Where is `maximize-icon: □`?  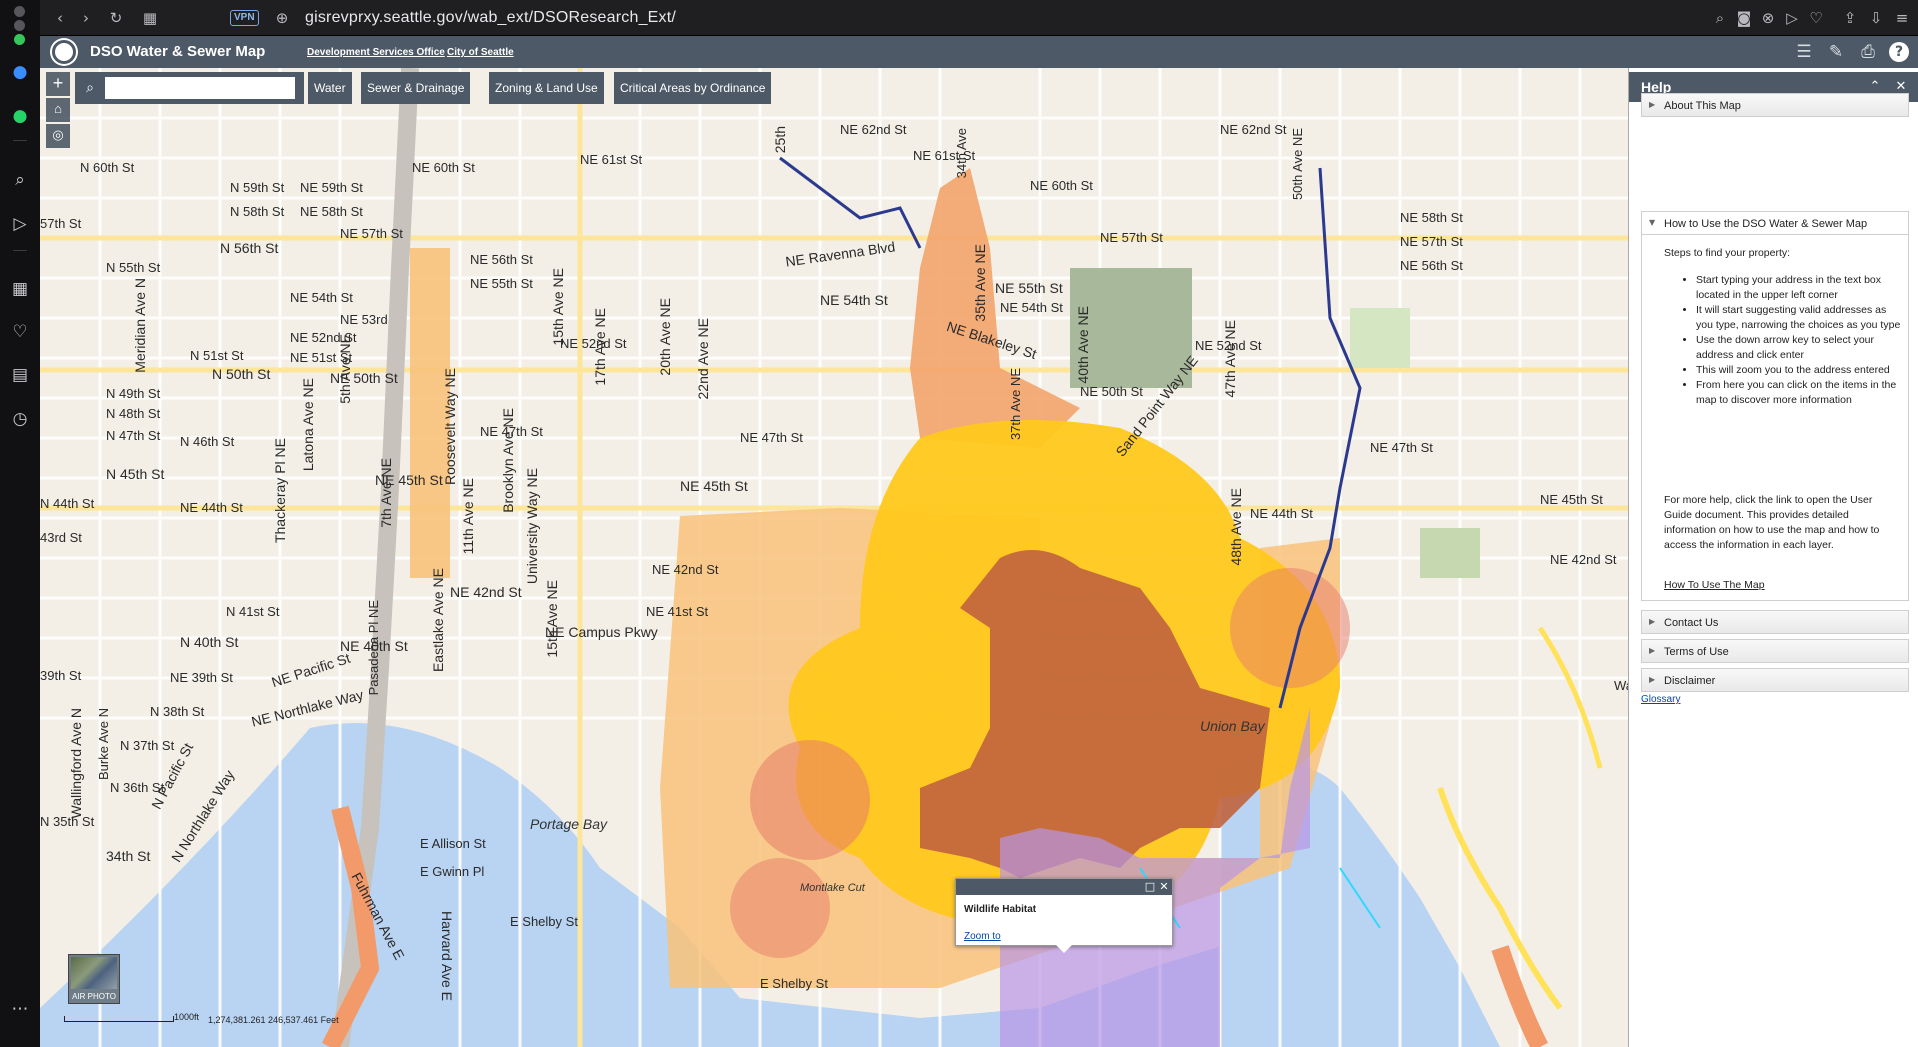 maximize-icon: □ is located at coordinates (1150, 886).